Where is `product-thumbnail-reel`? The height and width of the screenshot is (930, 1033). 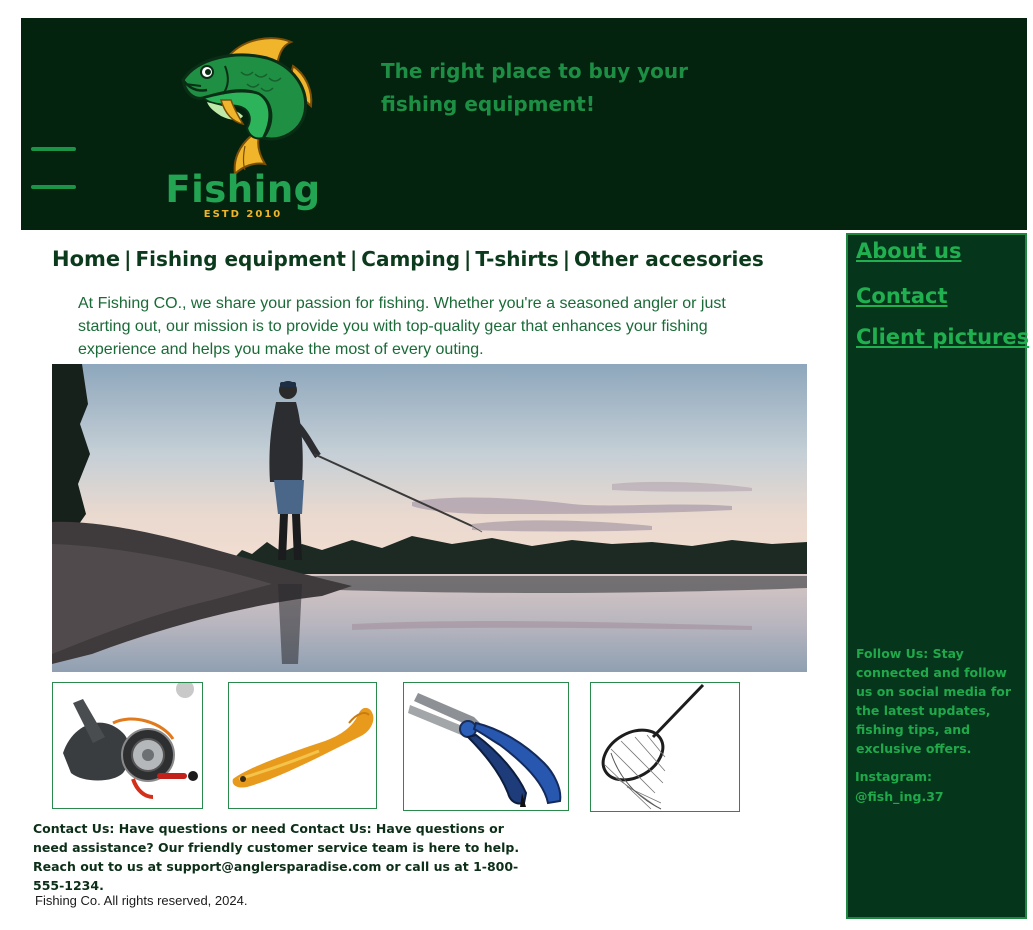 product-thumbnail-reel is located at coordinates (127, 745).